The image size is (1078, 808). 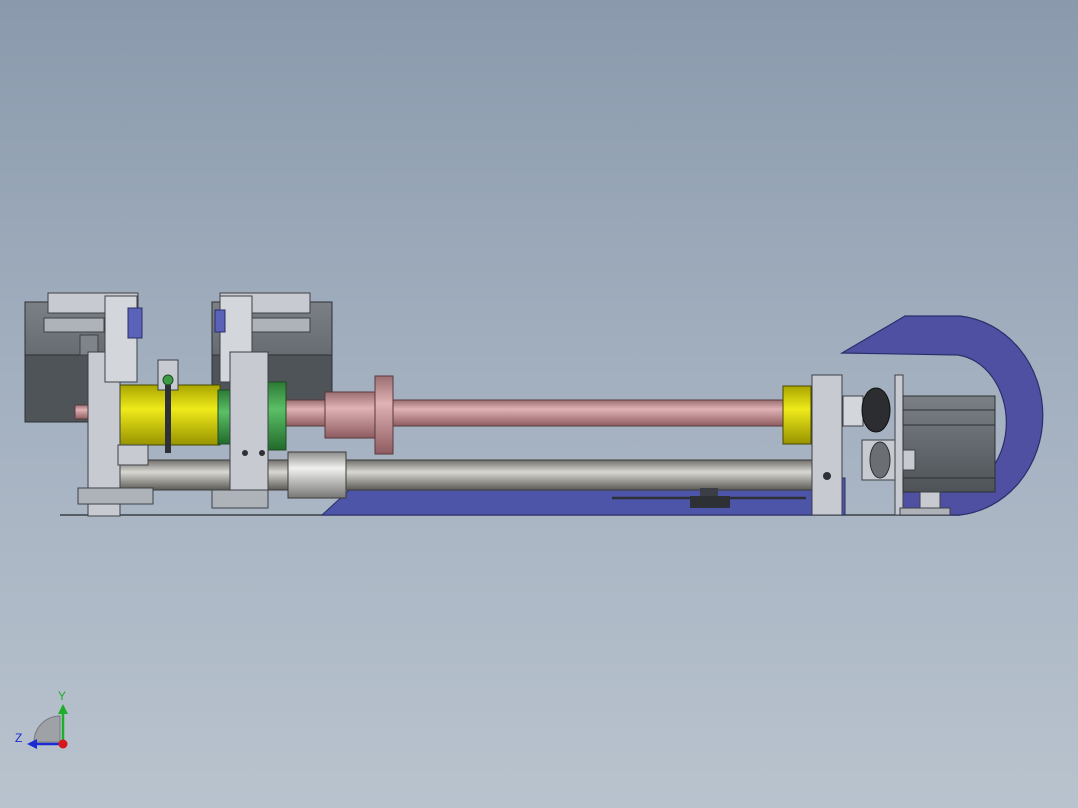 What do you see at coordinates (18, 738) in the screenshot?
I see `z-axis-label: Z` at bounding box center [18, 738].